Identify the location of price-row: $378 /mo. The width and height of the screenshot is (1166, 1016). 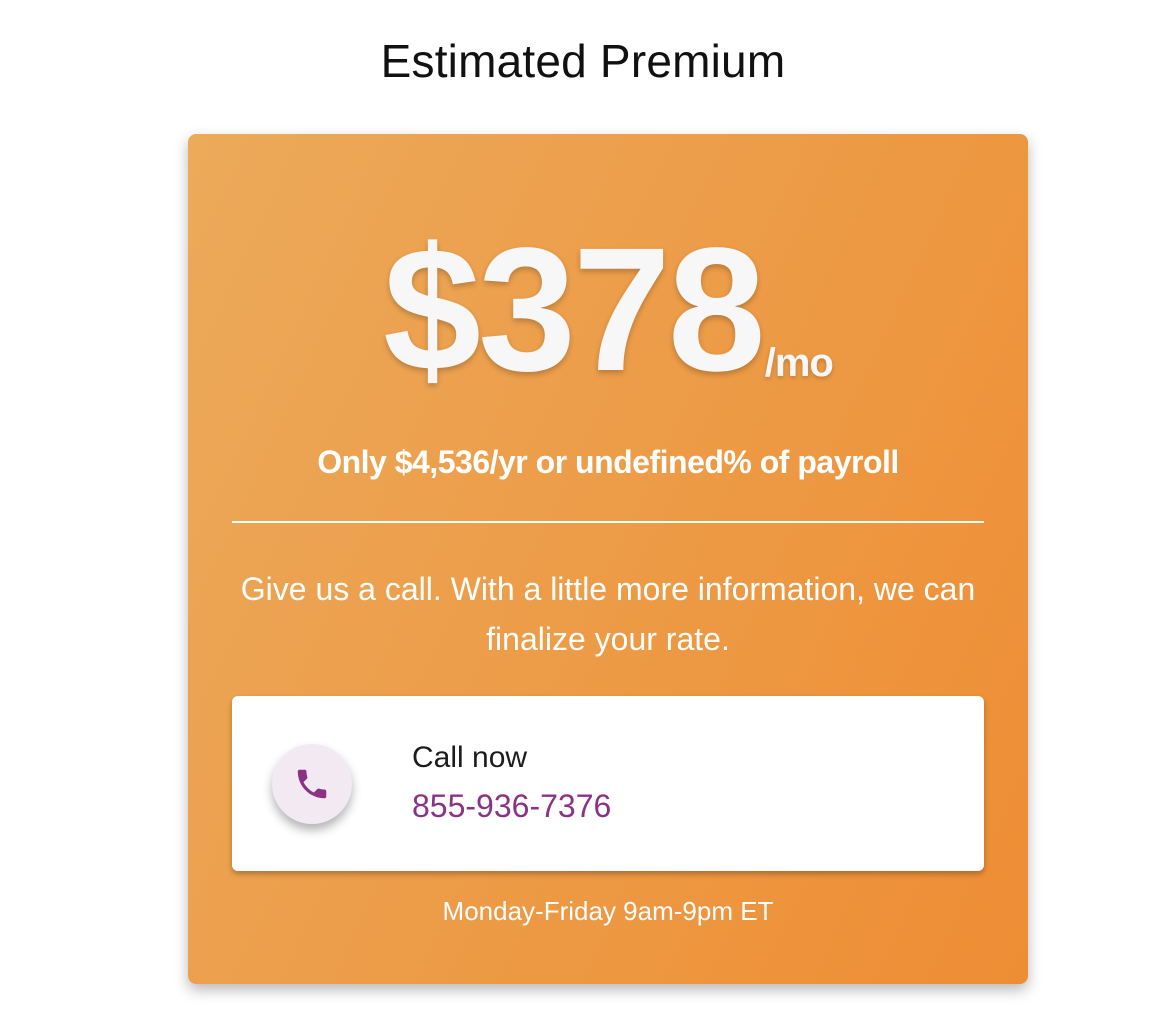
(608, 310).